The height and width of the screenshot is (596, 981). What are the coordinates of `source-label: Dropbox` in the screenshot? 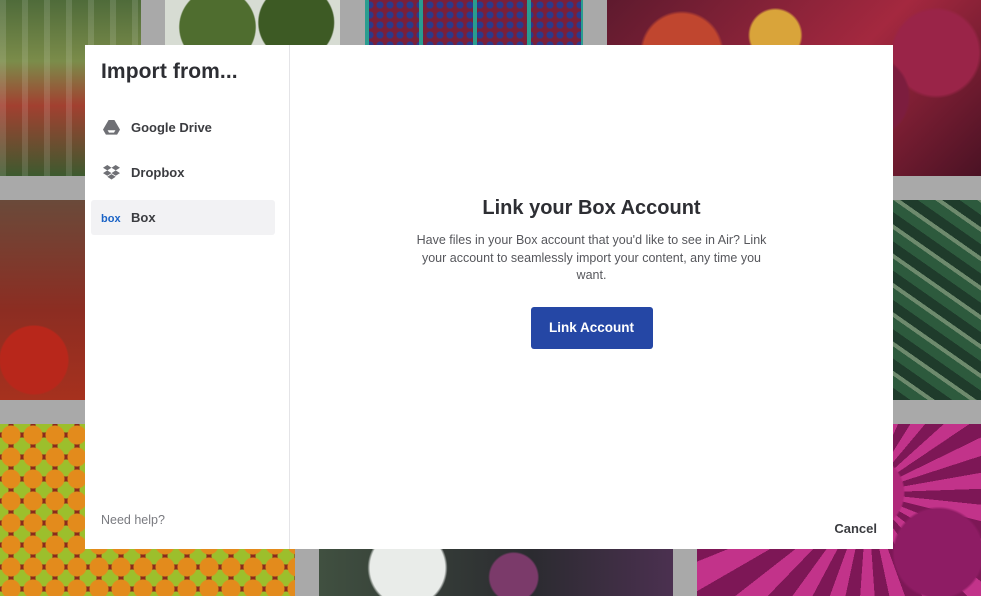 It's located at (158, 172).